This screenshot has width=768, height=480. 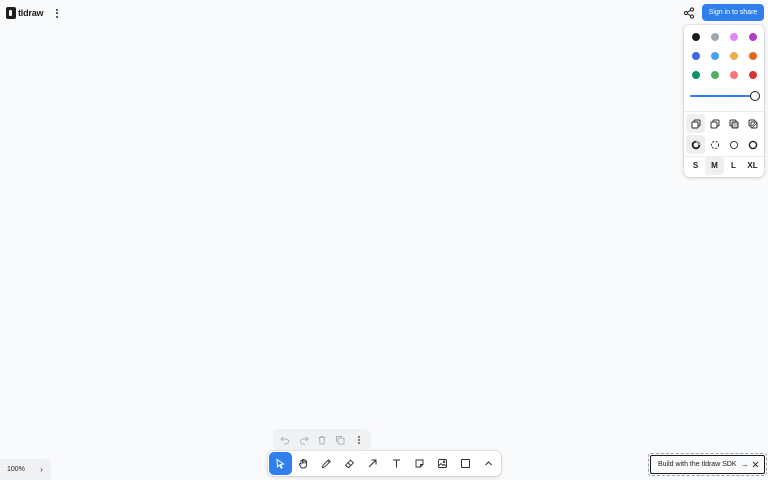 I want to click on color-swatch-black, so click(x=695, y=36).